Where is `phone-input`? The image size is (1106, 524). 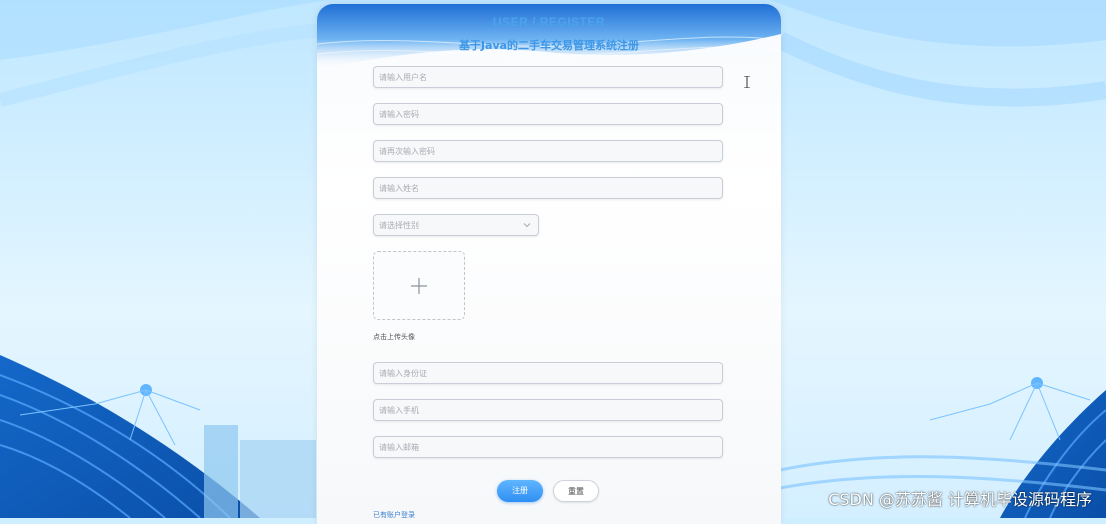 phone-input is located at coordinates (548, 410).